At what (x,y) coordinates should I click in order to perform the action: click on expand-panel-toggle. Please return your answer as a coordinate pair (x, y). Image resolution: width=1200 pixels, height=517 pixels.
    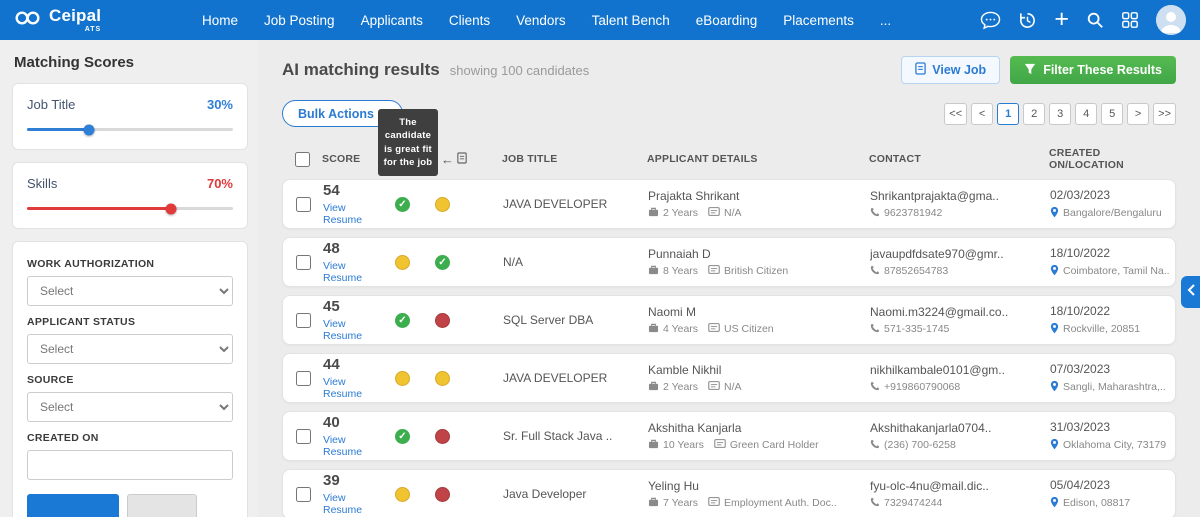
    Looking at the image, I should click on (1190, 292).